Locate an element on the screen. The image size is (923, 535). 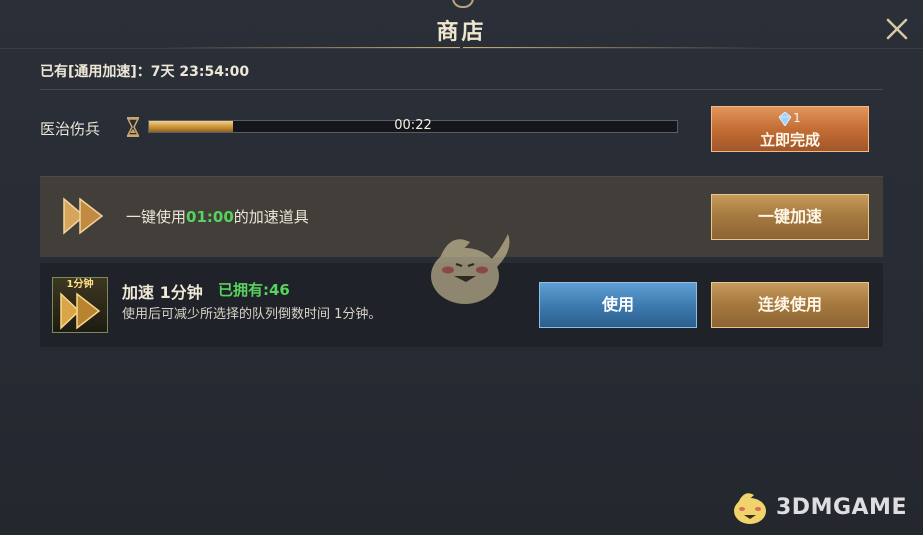
heal-progress-bar: 00:22 is located at coordinates (413, 125).